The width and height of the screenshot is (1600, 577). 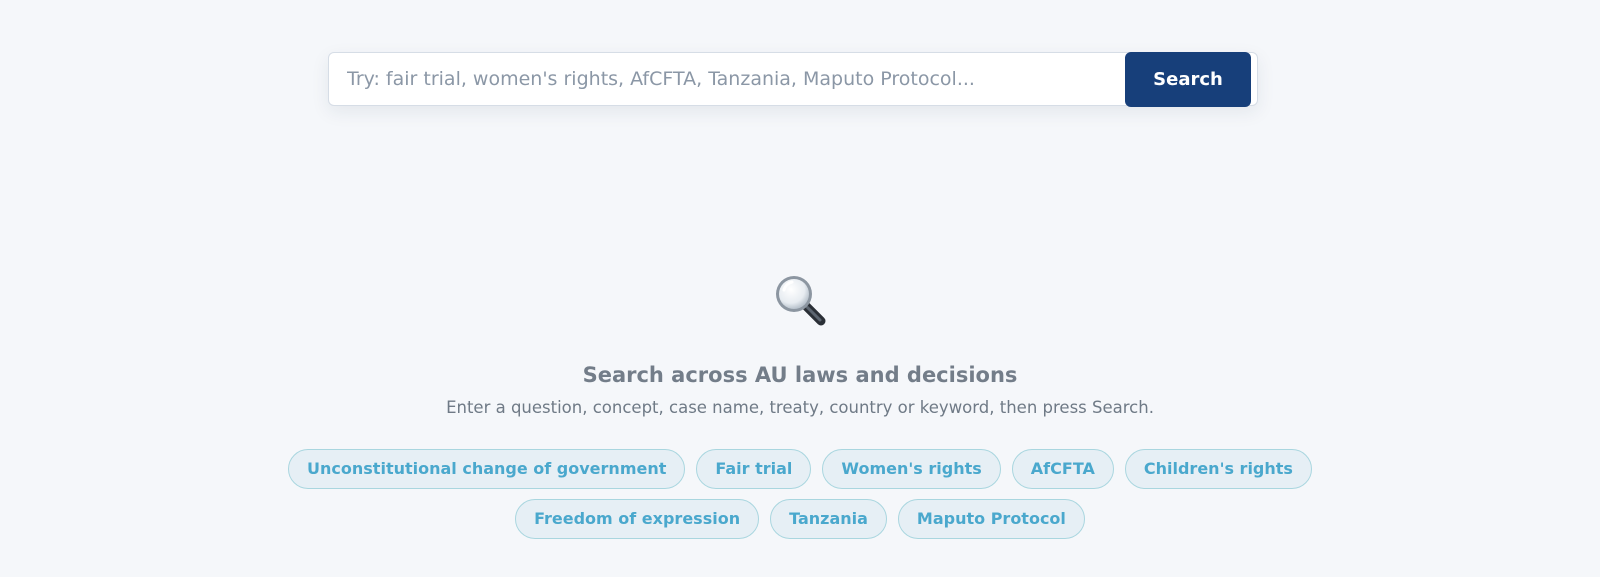 I want to click on chip-freedom-of-expression: Freedom of expression, so click(x=637, y=519).